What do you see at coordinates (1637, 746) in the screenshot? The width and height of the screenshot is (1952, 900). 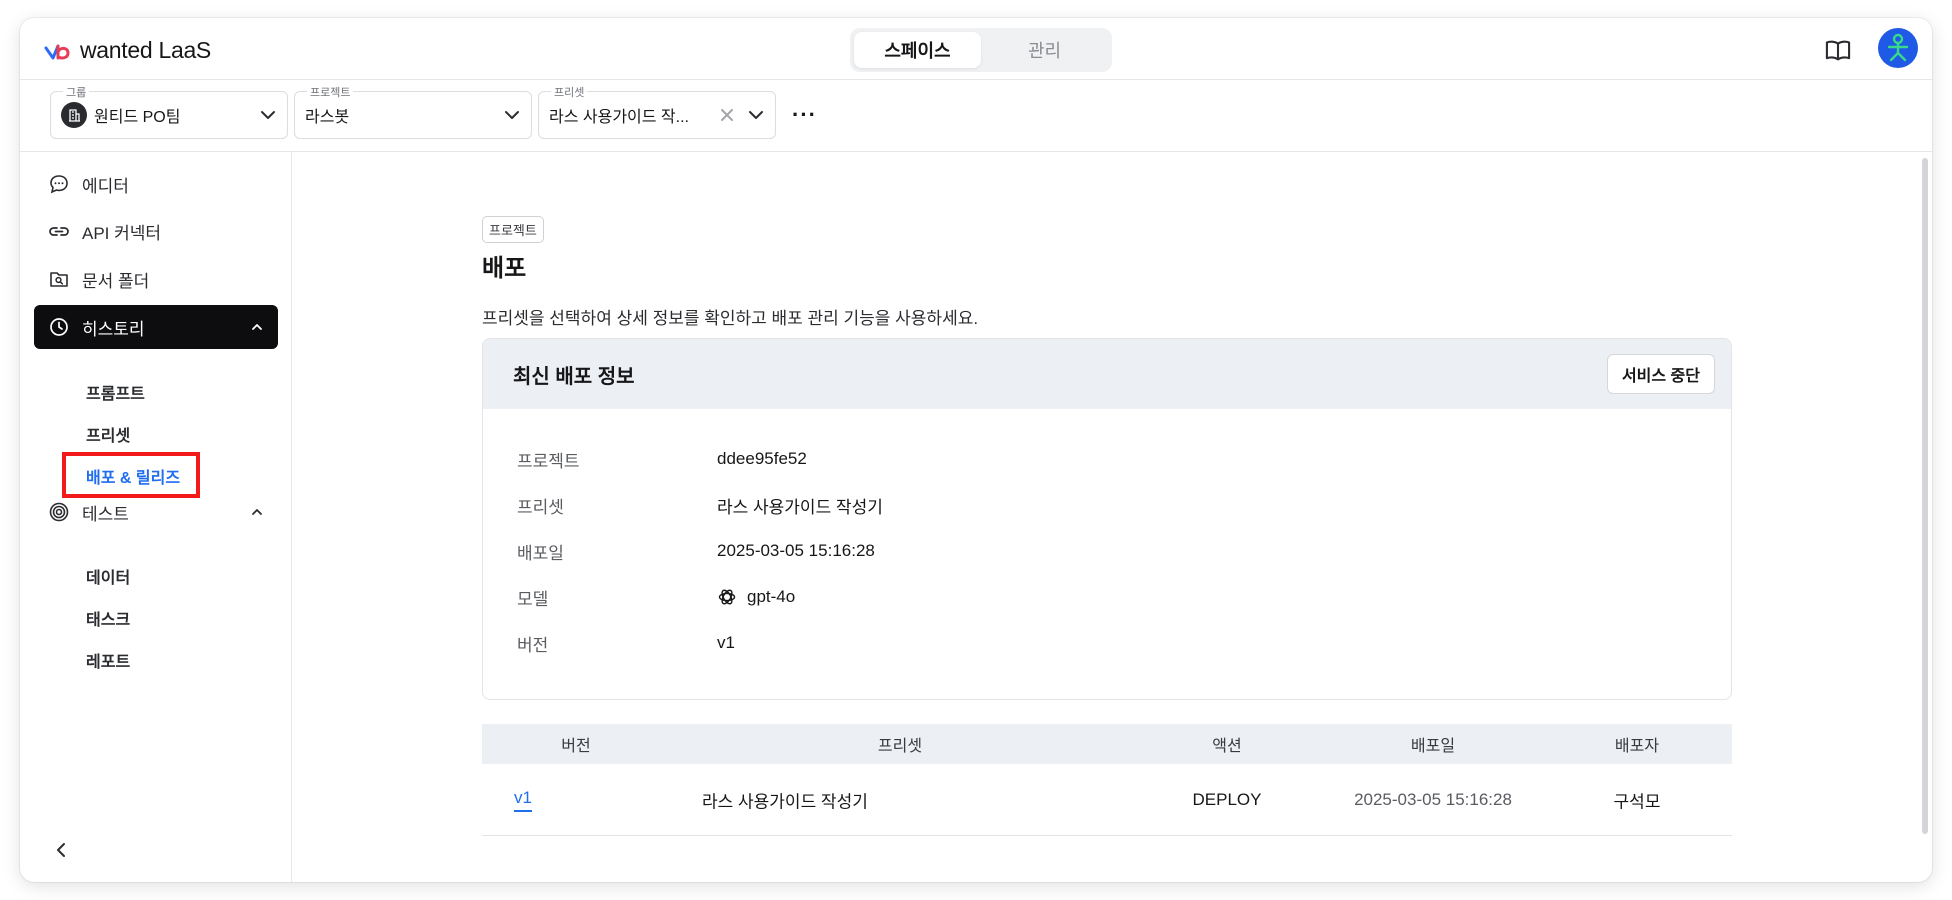 I see `column-header: 배포자` at bounding box center [1637, 746].